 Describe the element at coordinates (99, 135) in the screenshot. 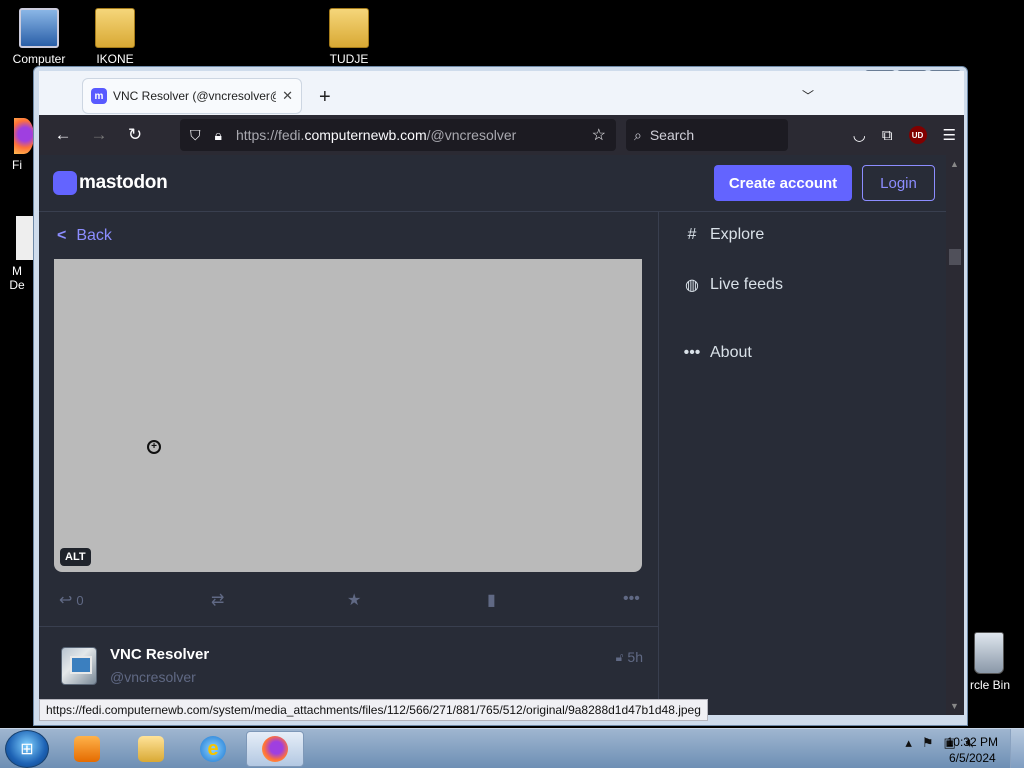

I see `forward-arrow-icon: →` at that location.